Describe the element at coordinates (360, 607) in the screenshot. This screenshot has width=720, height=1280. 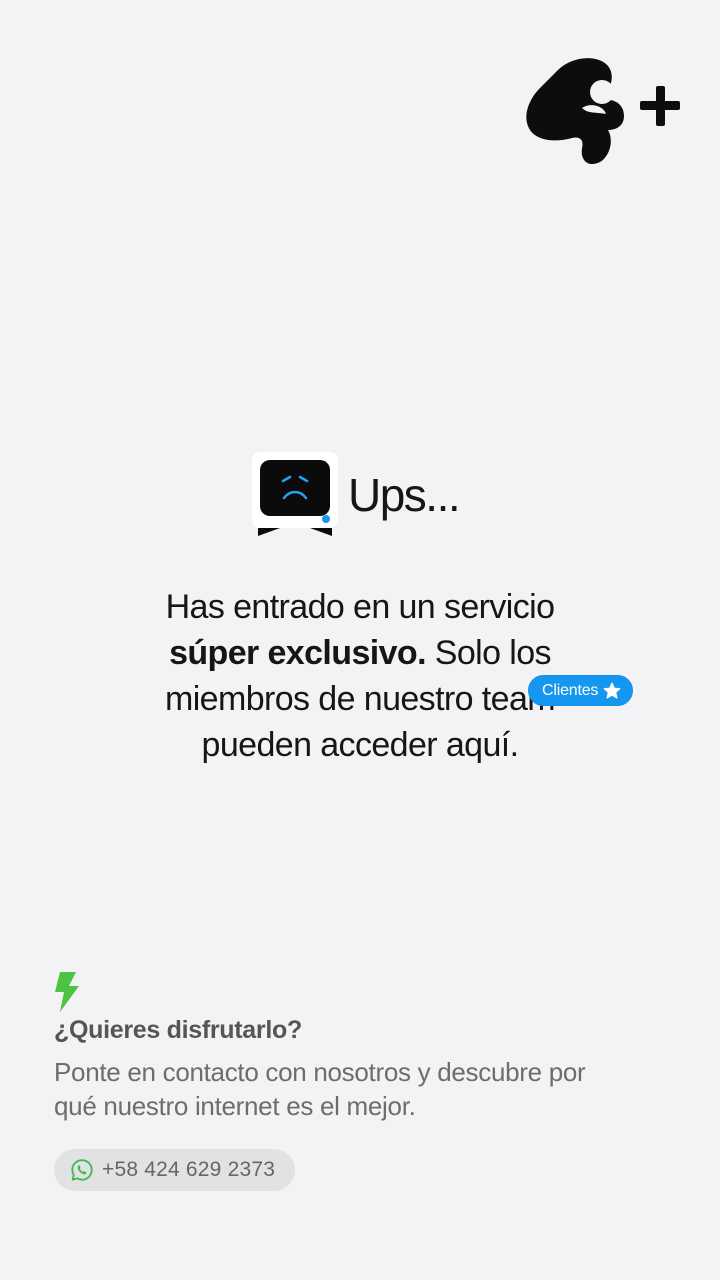
I see `message-line-1: Has entrado en un servicio` at that location.